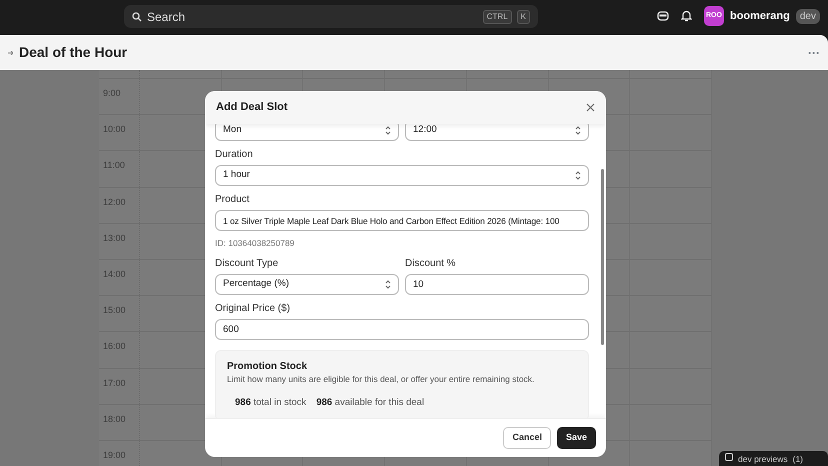 The width and height of the screenshot is (828, 466). What do you see at coordinates (497, 132) in the screenshot?
I see `select-field: 12:00` at bounding box center [497, 132].